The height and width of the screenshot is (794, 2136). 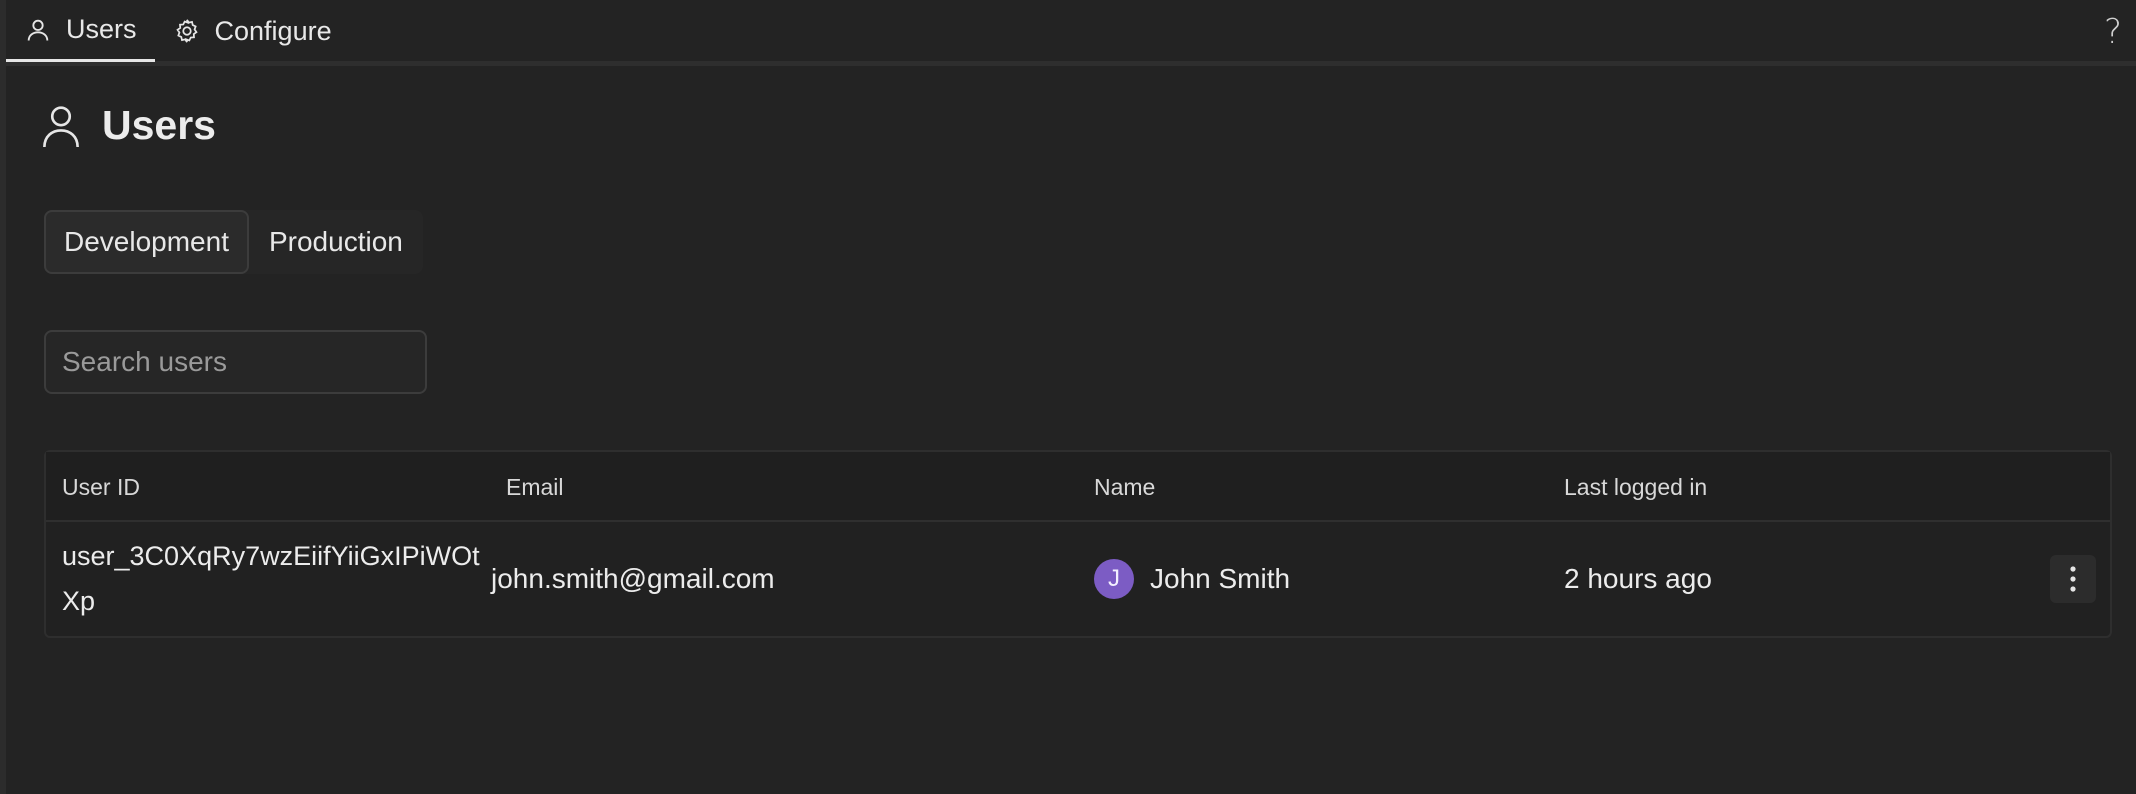 What do you see at coordinates (2113, 32) in the screenshot?
I see `help-icon: ?` at bounding box center [2113, 32].